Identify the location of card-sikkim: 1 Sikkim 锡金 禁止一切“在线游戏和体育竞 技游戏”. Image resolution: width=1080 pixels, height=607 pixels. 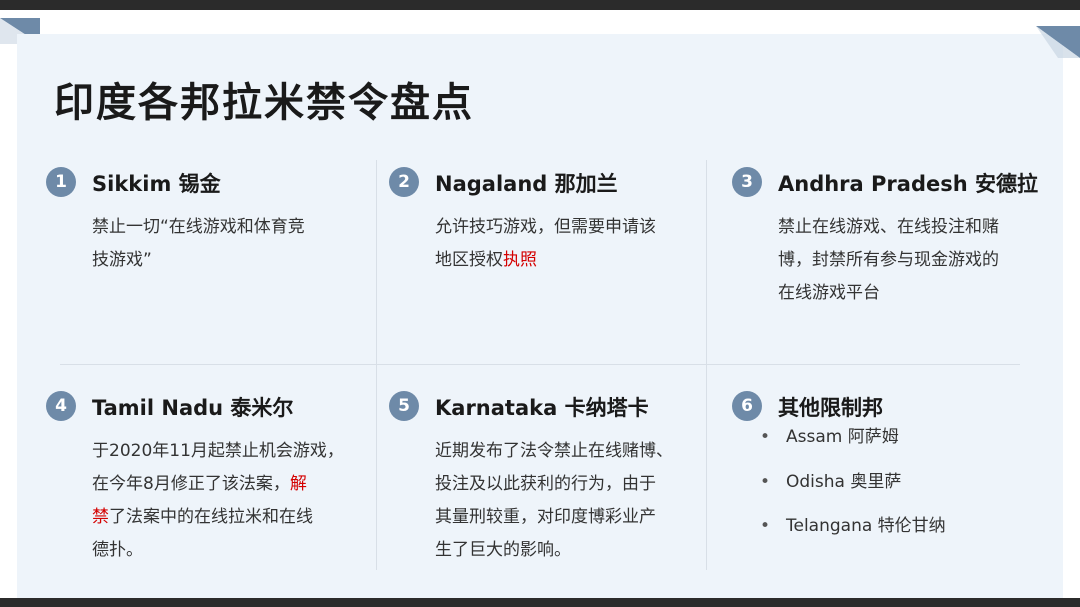
(196, 257).